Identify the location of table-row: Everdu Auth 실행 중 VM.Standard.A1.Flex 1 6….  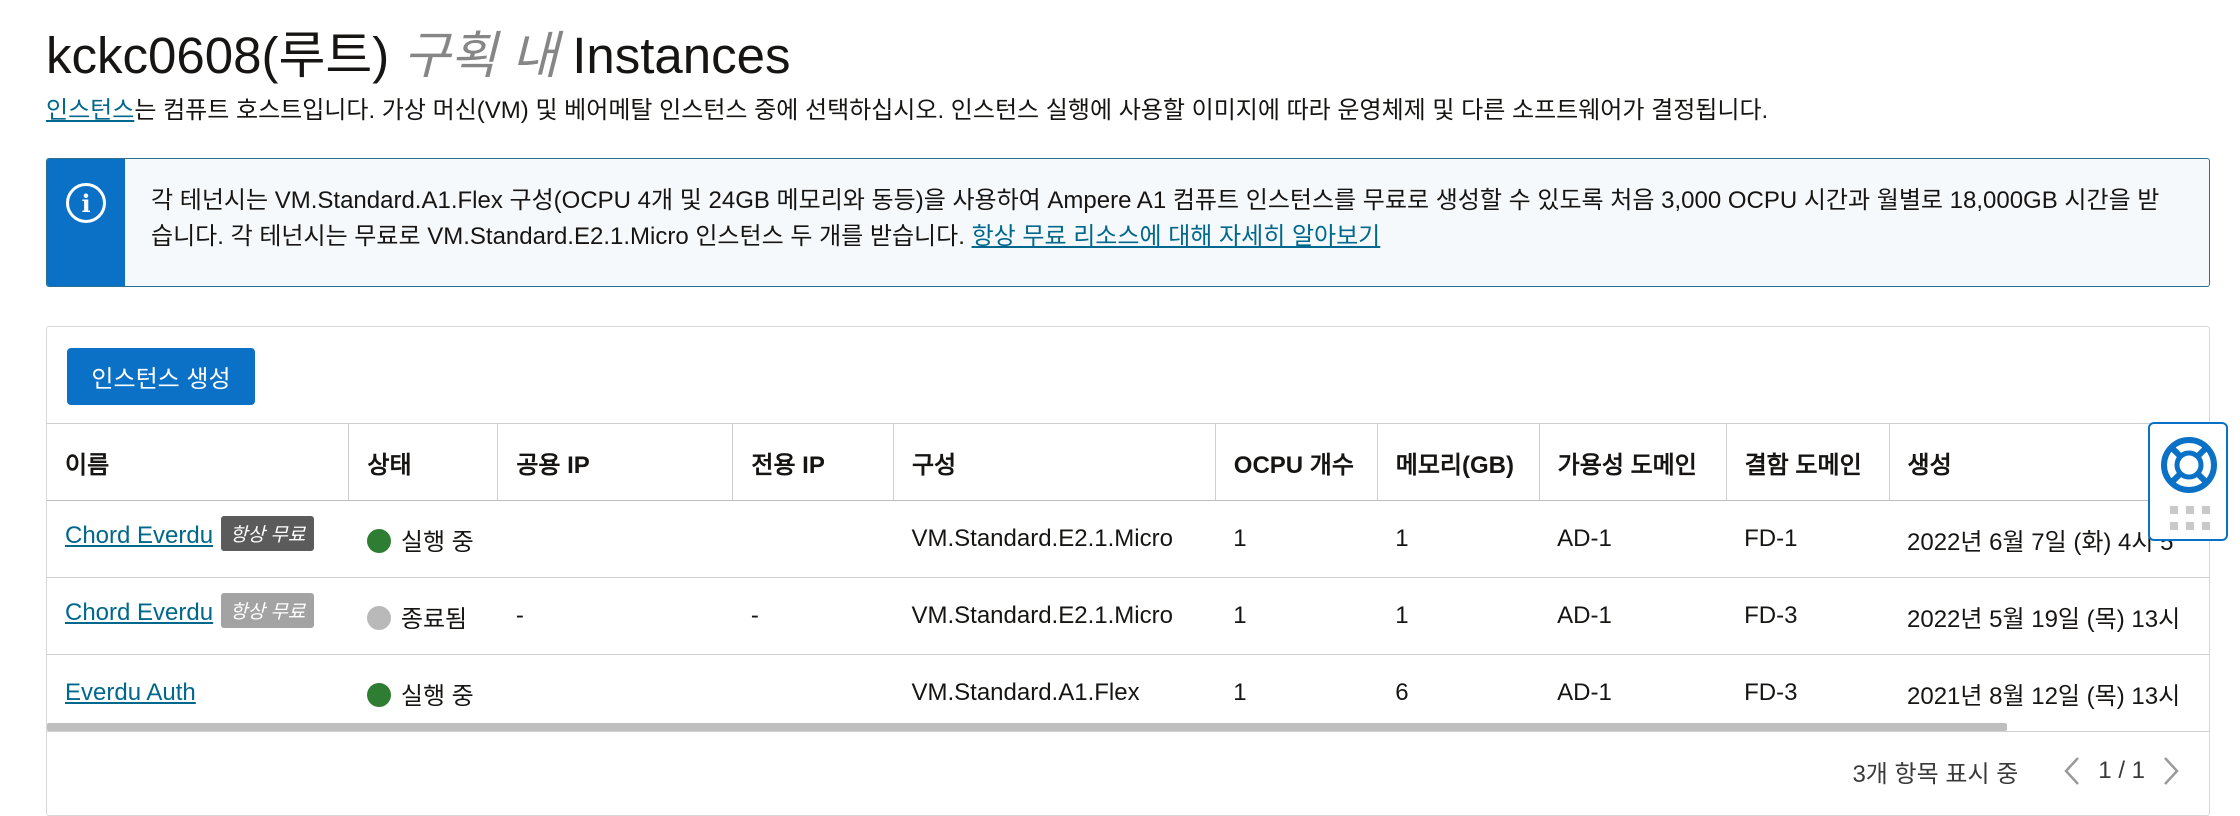
(1128, 693).